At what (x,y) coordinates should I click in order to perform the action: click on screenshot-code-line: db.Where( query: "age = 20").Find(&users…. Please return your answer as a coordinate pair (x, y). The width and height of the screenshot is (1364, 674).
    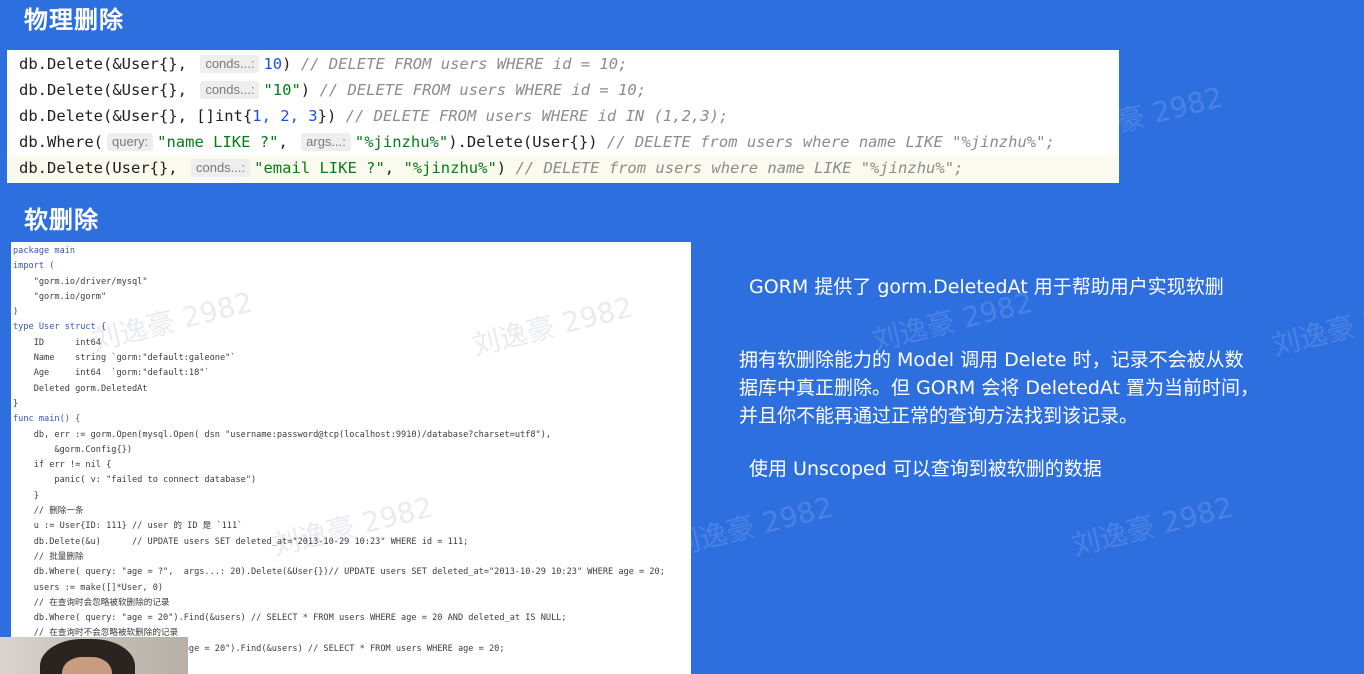
    Looking at the image, I should click on (290, 618).